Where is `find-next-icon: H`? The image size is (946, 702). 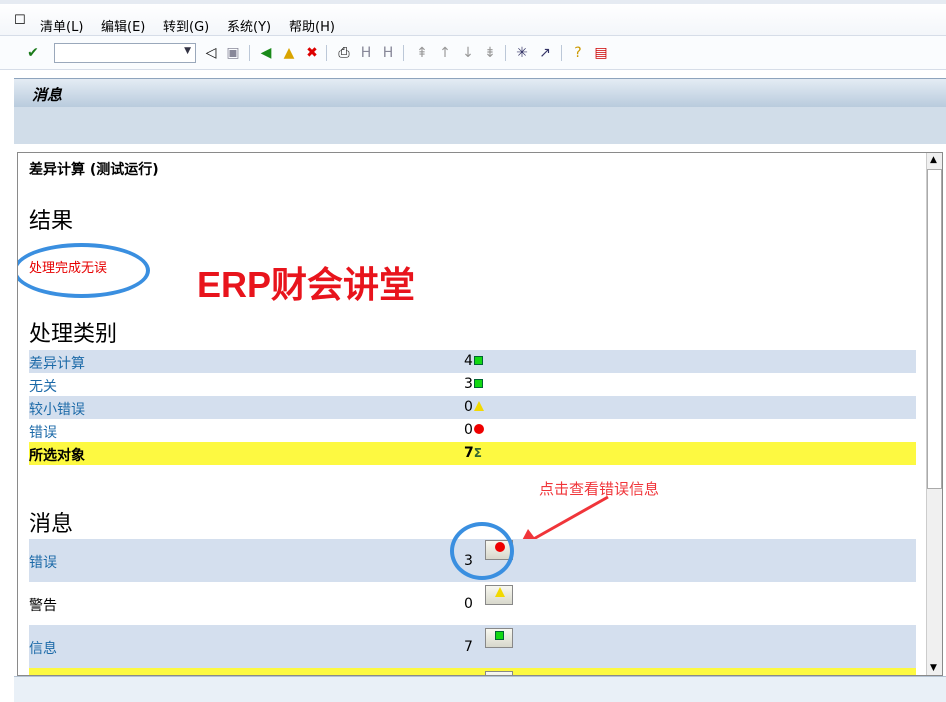
find-next-icon: H is located at coordinates (388, 53).